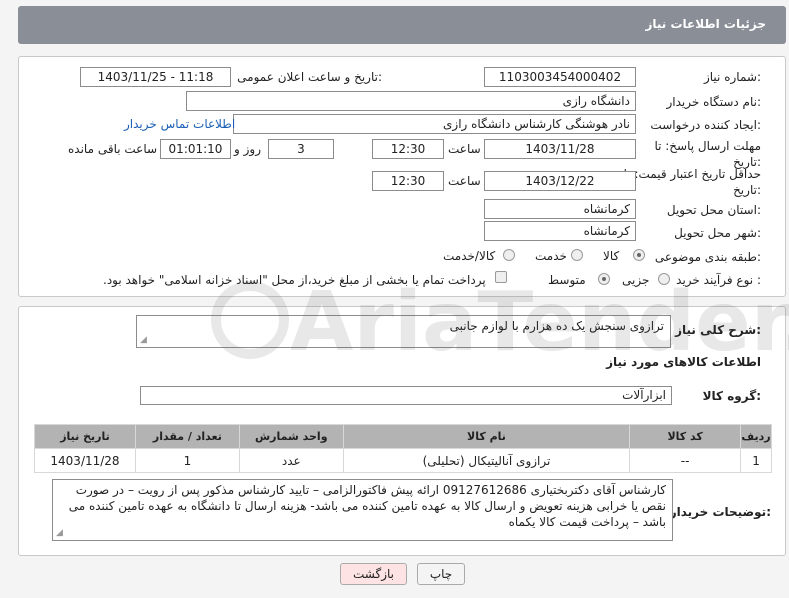 The height and width of the screenshot is (598, 789). What do you see at coordinates (113, 149) in the screenshot?
I see `remaining-word: ساعت باقی مانده` at bounding box center [113, 149].